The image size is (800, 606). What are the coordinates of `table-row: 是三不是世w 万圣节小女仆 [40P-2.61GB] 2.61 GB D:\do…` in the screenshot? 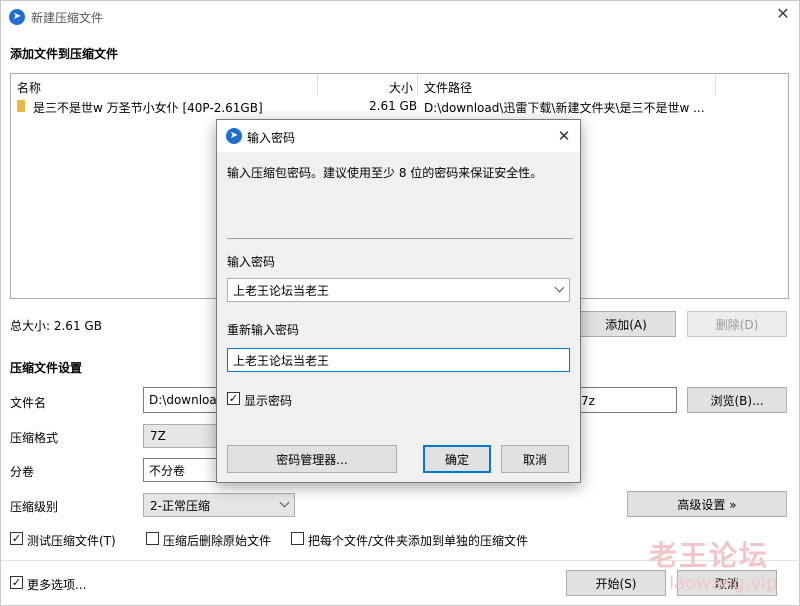 It's located at (399, 106).